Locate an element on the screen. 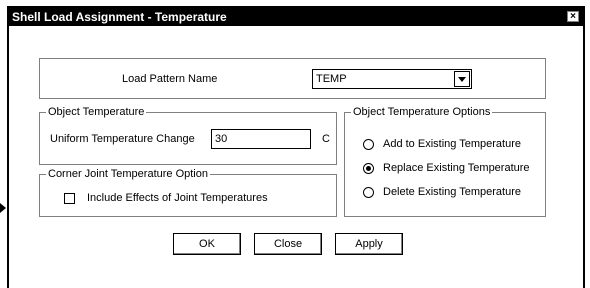  apply-button: Apply is located at coordinates (369, 244).